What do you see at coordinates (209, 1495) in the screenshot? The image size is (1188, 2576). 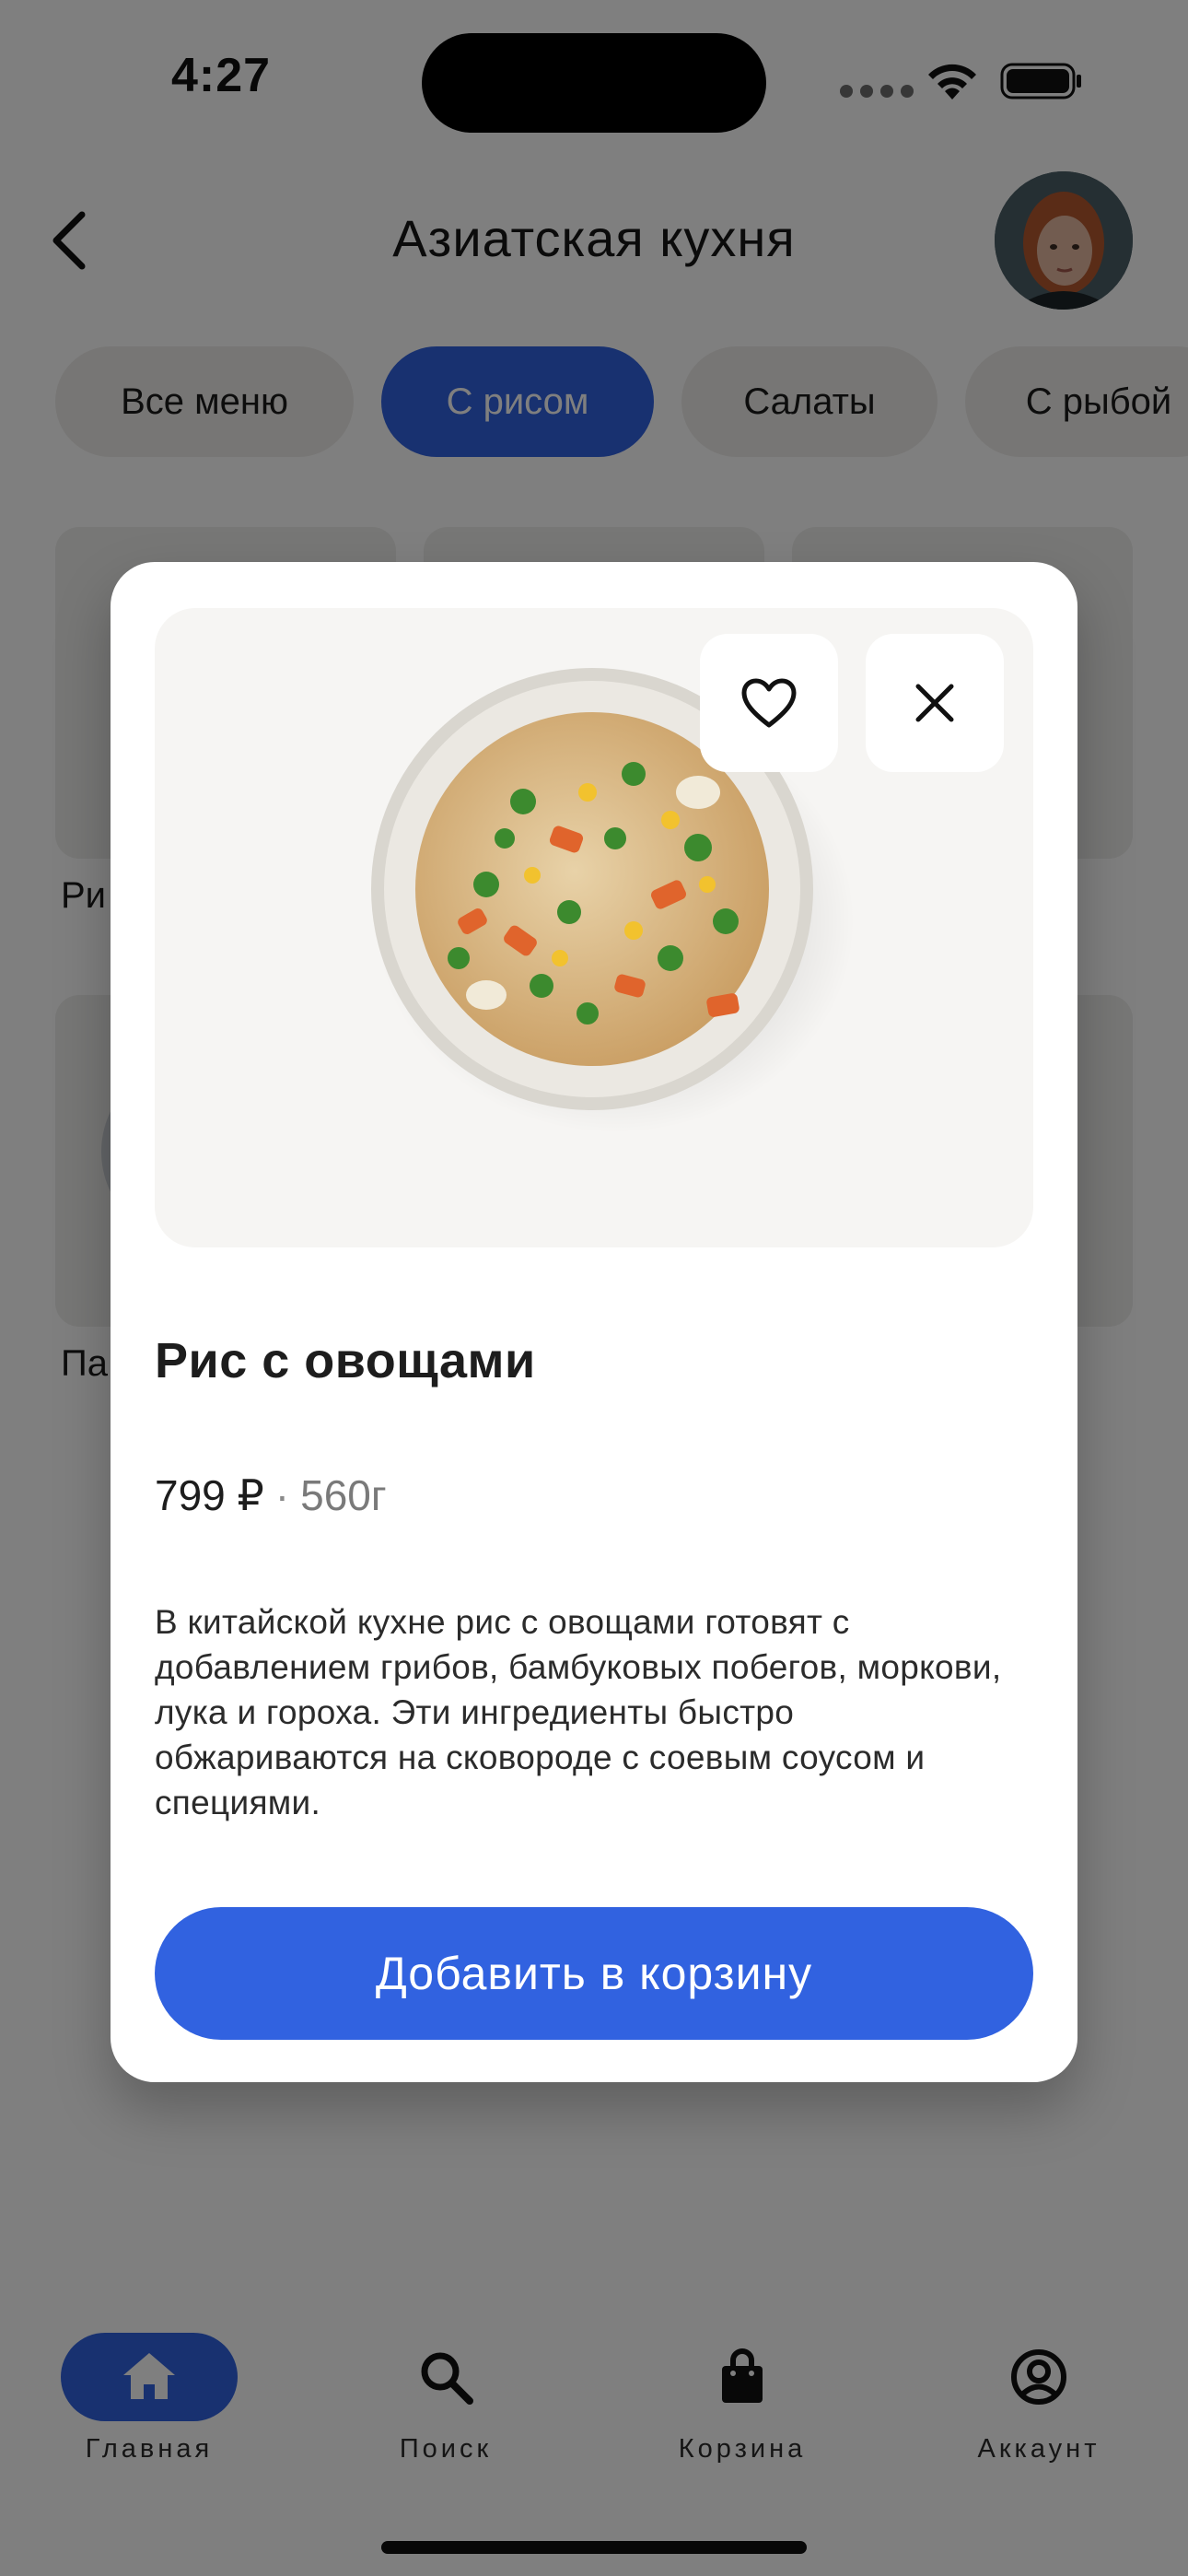 I see `dish-price: 799 ₽` at bounding box center [209, 1495].